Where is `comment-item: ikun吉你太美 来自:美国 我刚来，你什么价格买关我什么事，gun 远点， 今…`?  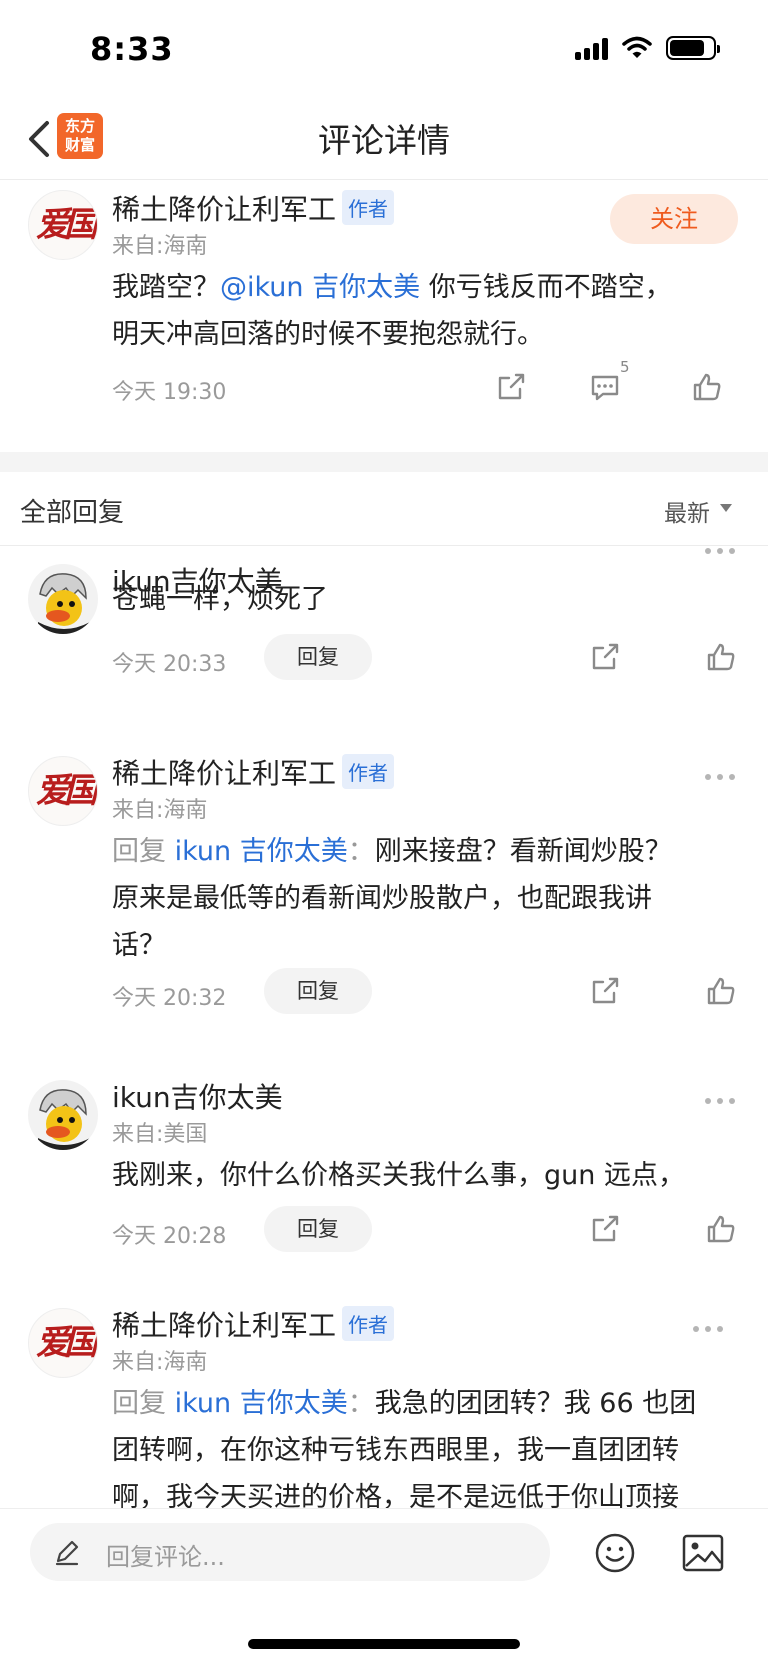 comment-item: ikun吉你太美 来自:美国 我刚来，你什么价格买关我什么事，gun 远点， 今… is located at coordinates (384, 1167).